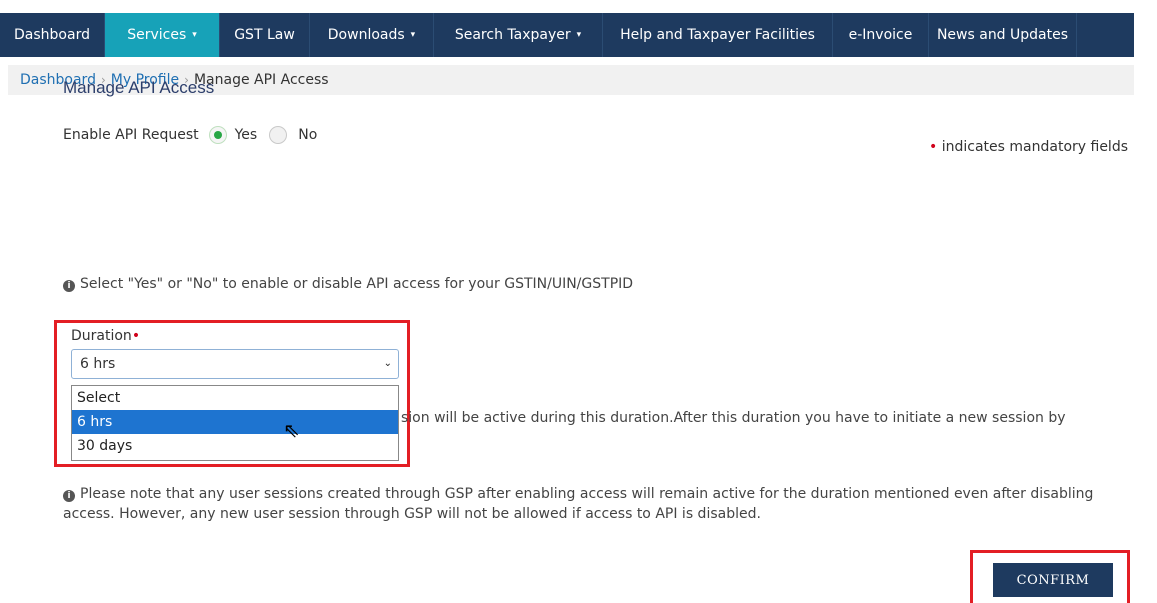  Describe the element at coordinates (235, 364) in the screenshot. I see `duration-select: 6 hrs ⌄` at that location.